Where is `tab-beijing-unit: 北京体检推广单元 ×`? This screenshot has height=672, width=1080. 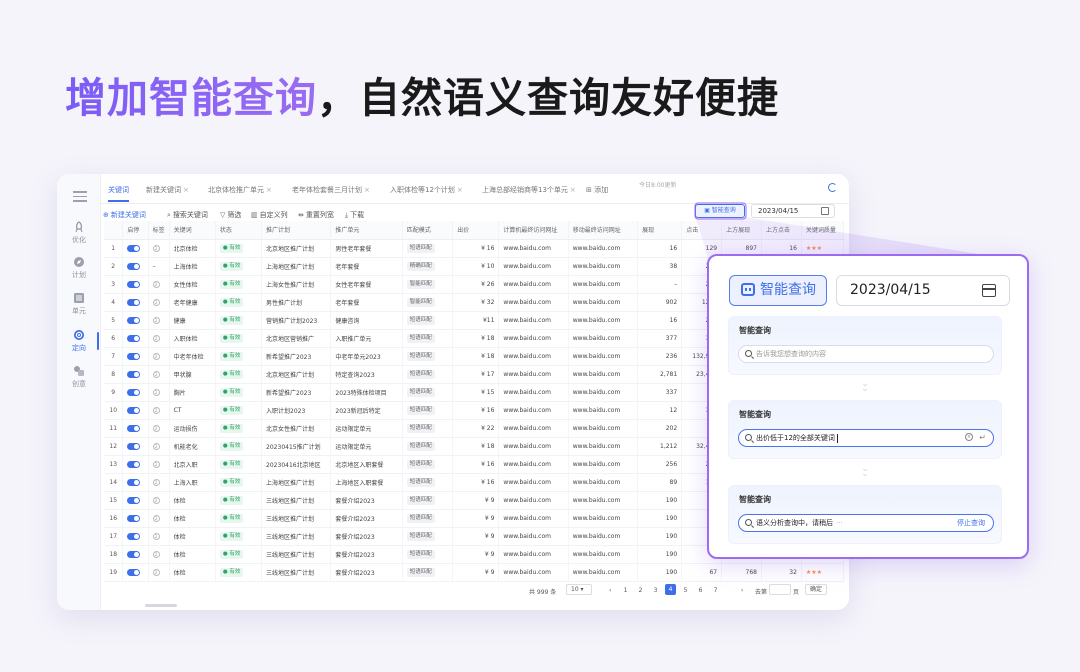 tab-beijing-unit: 北京体检推广单元 × is located at coordinates (240, 190).